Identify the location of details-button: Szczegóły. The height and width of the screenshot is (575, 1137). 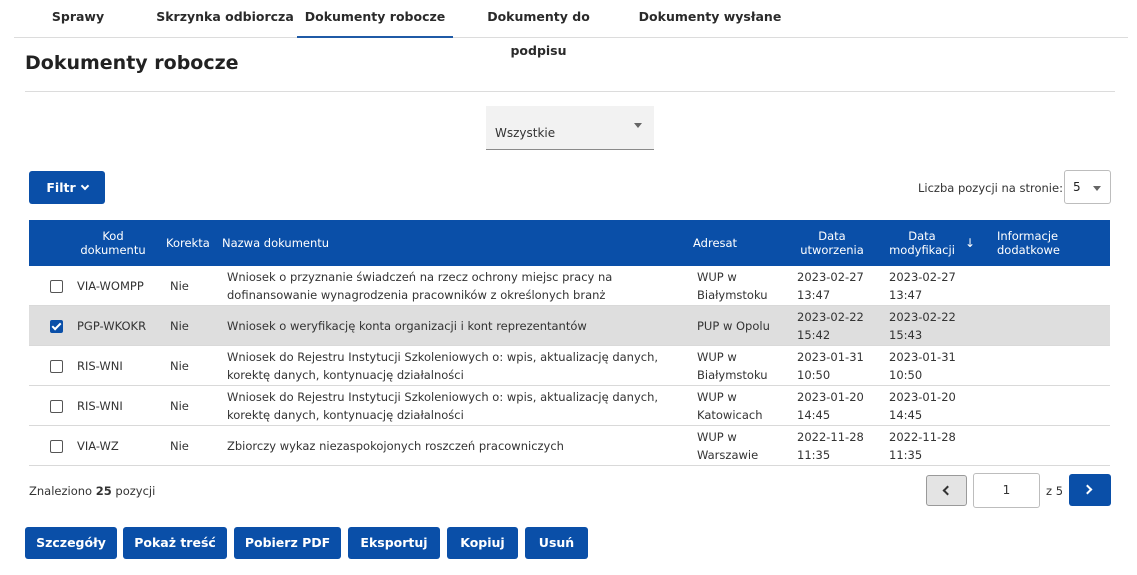
(71, 543).